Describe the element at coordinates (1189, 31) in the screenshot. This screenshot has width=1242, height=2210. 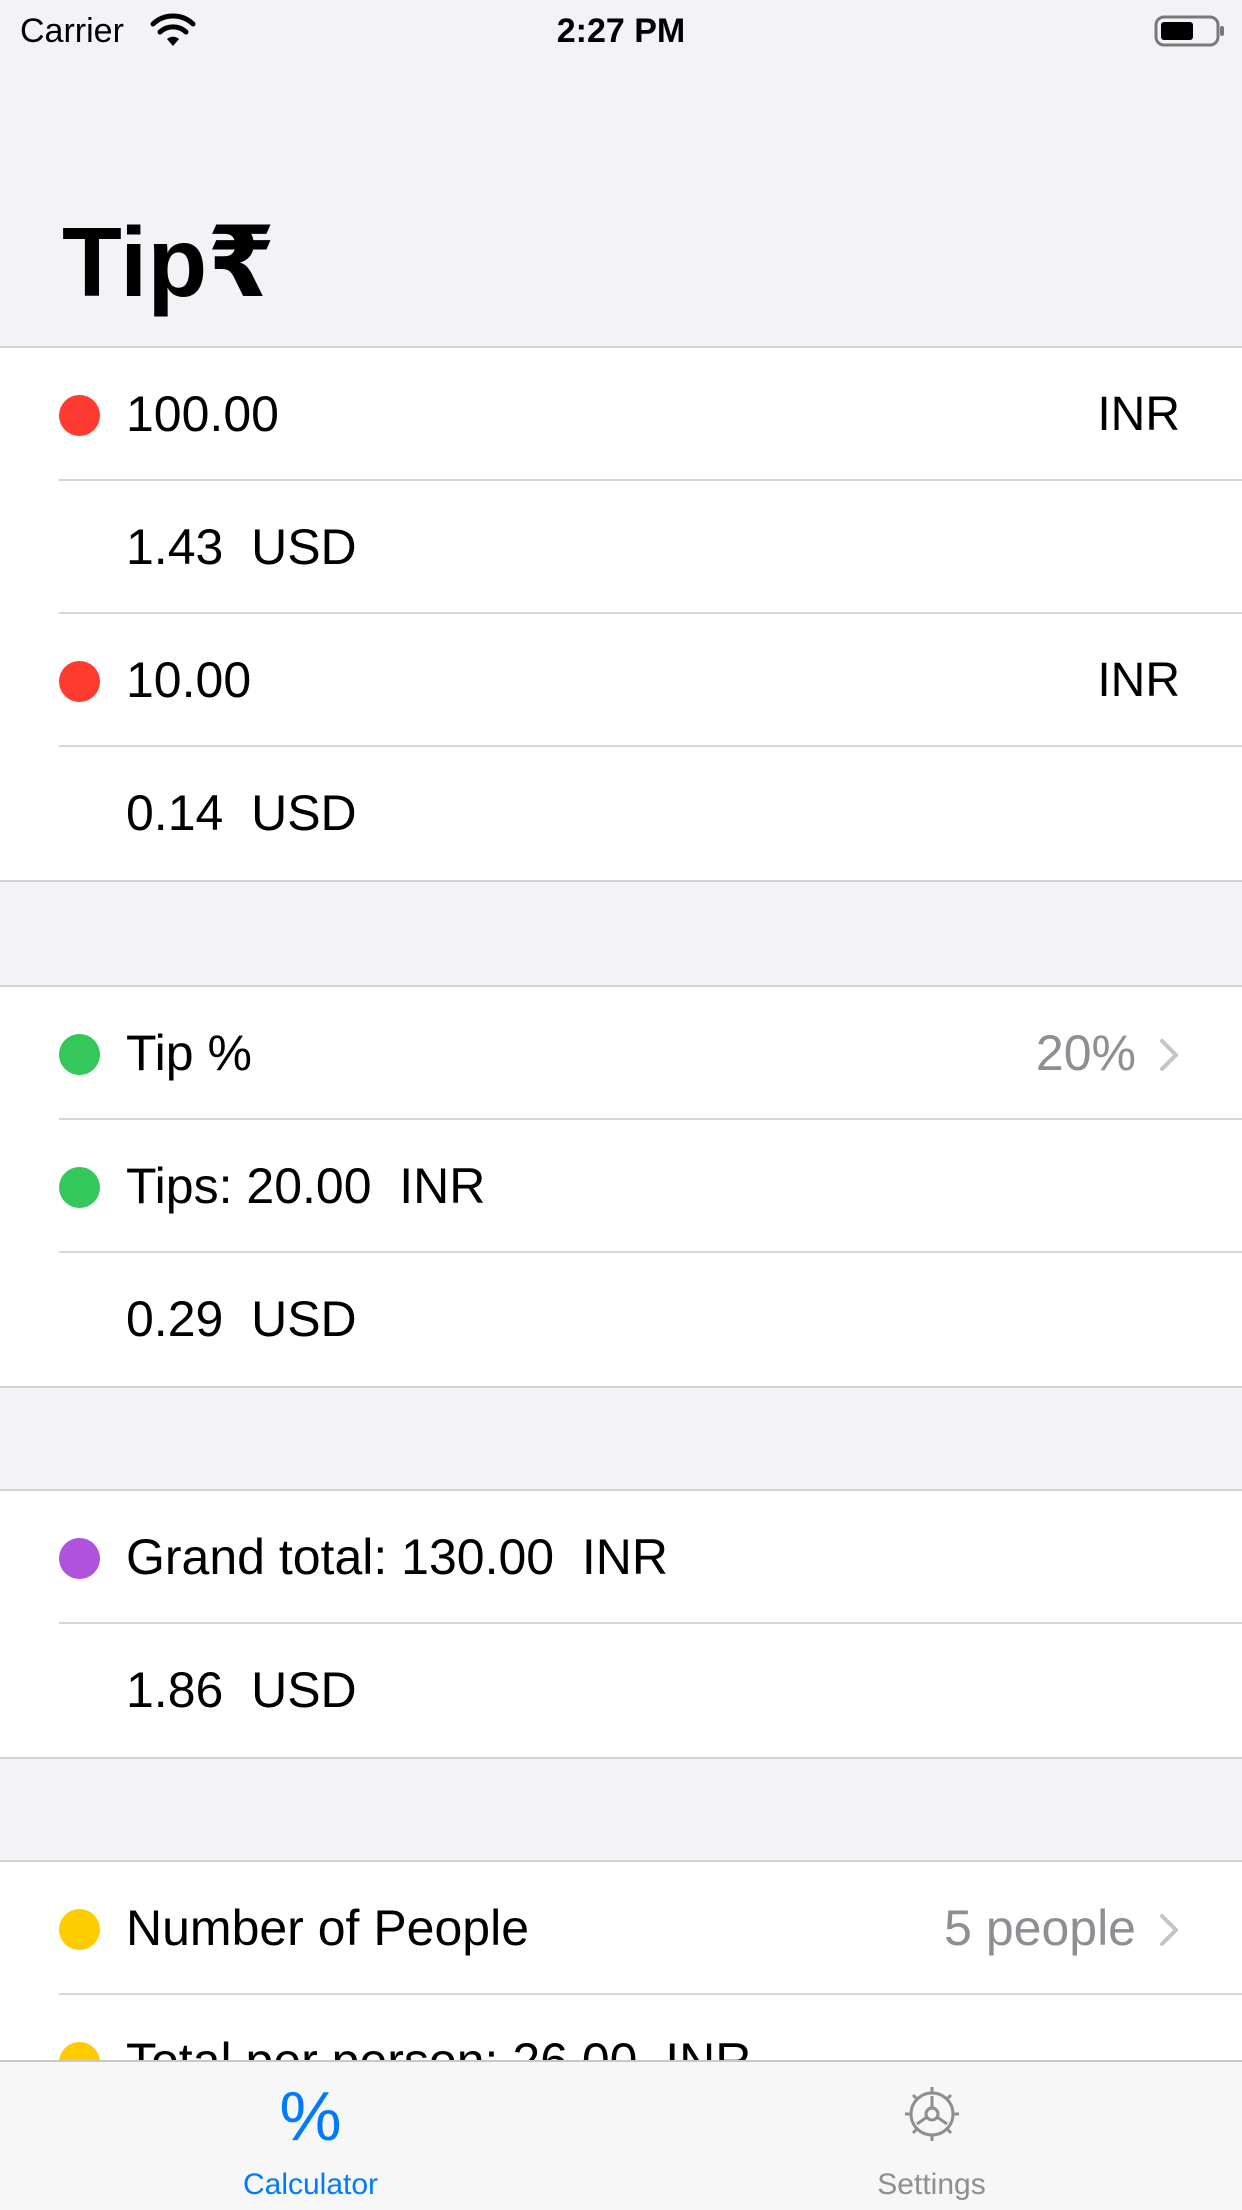
I see `battery-icon` at that location.